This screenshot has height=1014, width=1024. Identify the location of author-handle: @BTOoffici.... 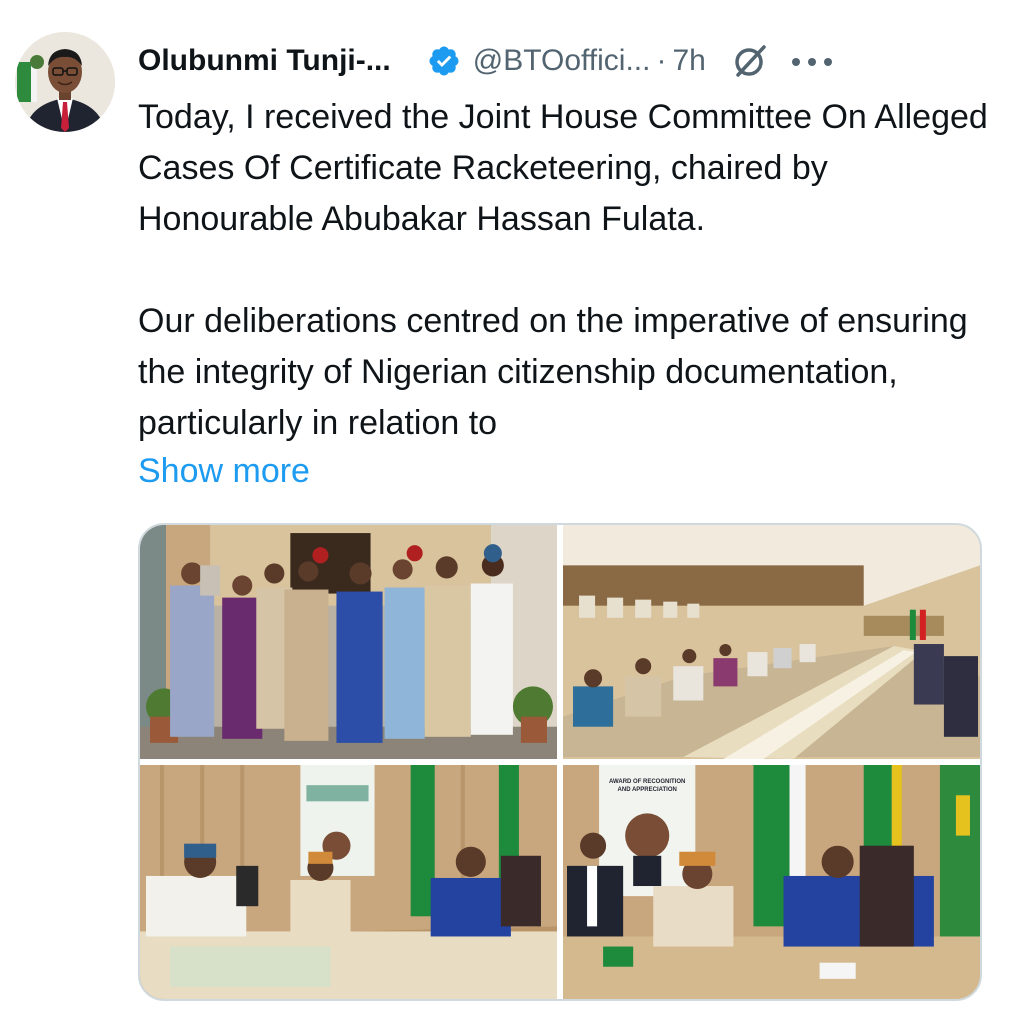
(562, 61).